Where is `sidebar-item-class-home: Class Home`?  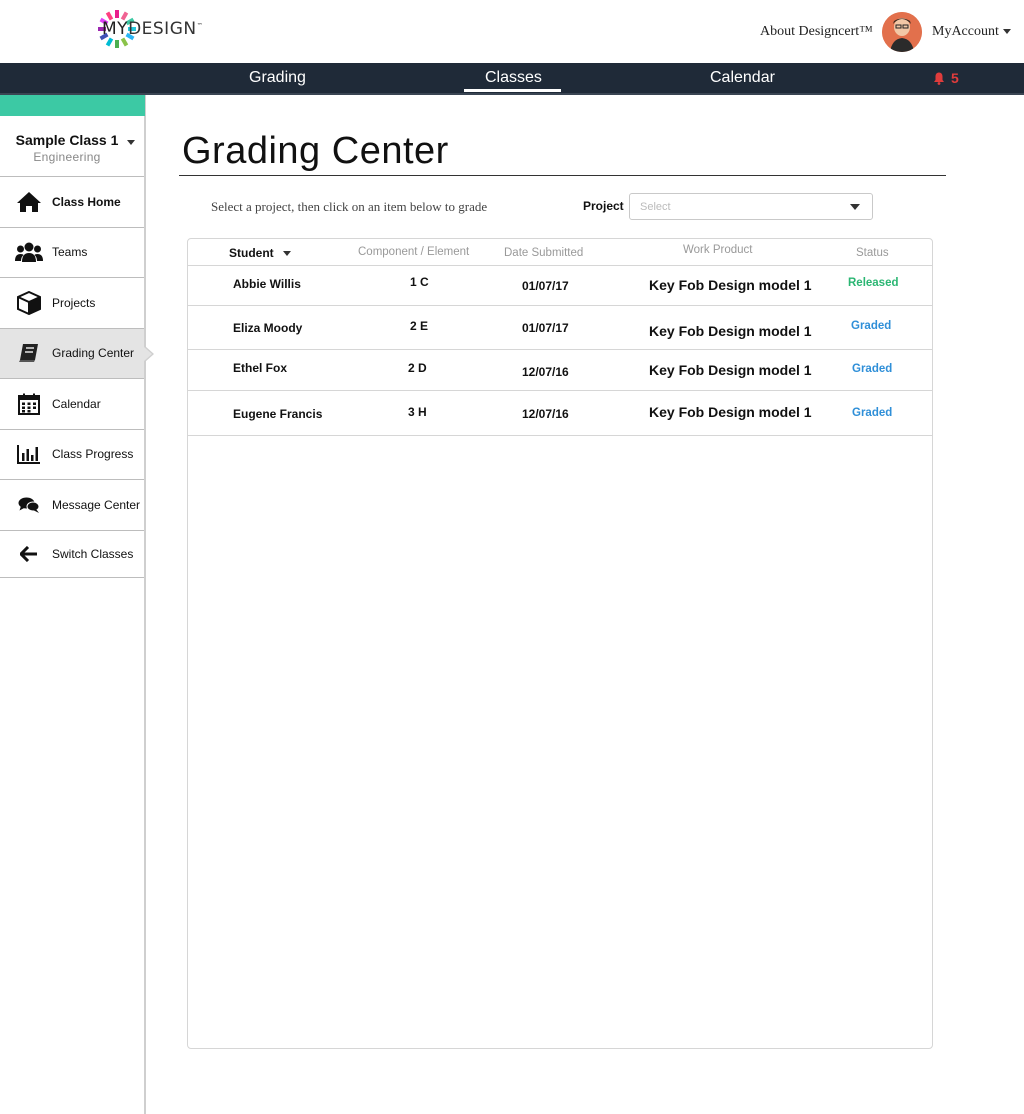 sidebar-item-class-home: Class Home is located at coordinates (72, 202).